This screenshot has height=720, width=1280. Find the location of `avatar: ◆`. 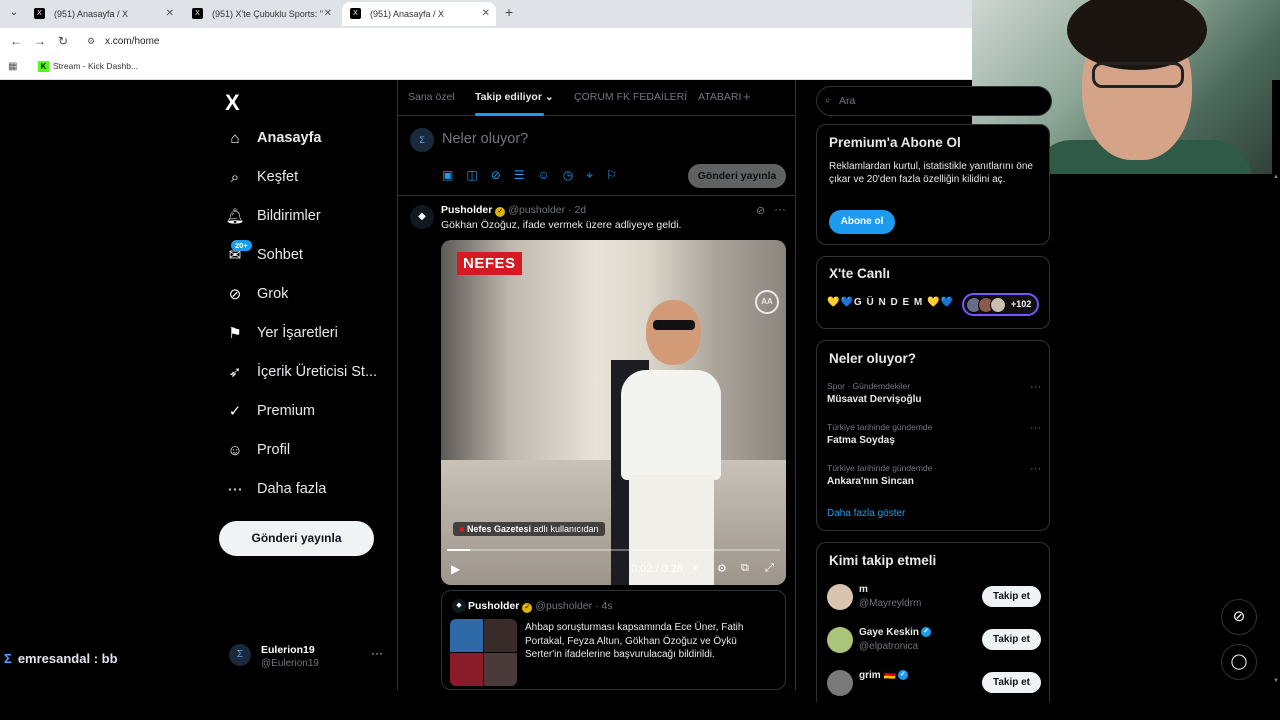

avatar: ◆ is located at coordinates (422, 217).